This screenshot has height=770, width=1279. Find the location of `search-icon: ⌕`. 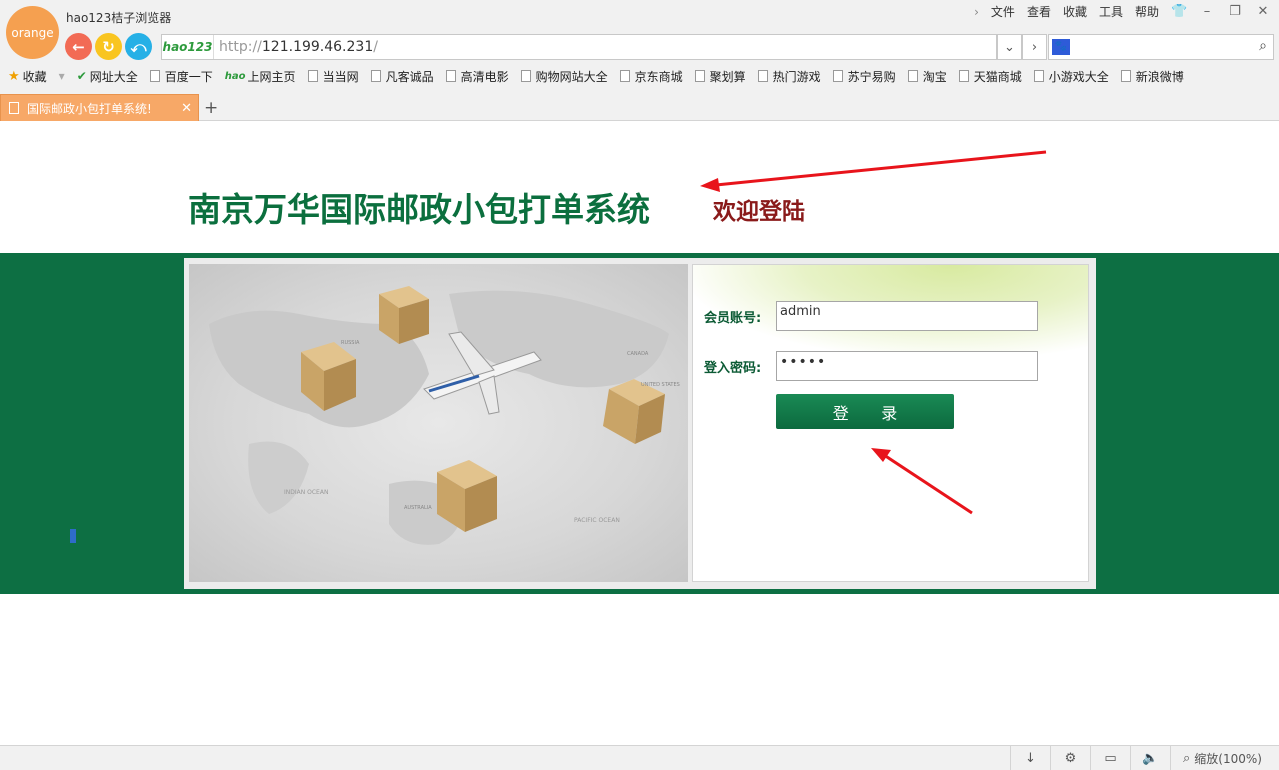

search-icon: ⌕ is located at coordinates (1263, 46).